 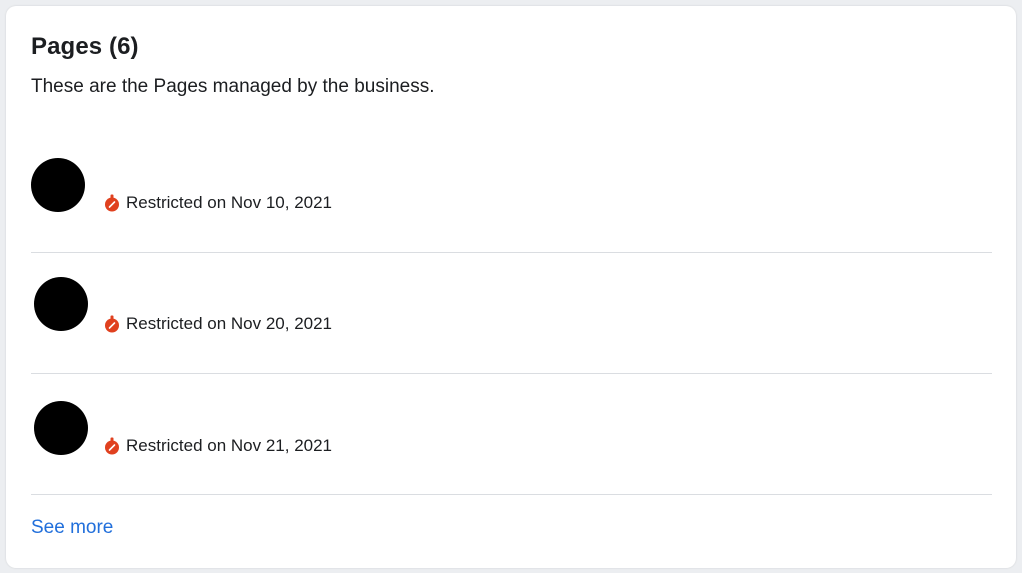 I want to click on see-more-link: See more, so click(x=72, y=528).